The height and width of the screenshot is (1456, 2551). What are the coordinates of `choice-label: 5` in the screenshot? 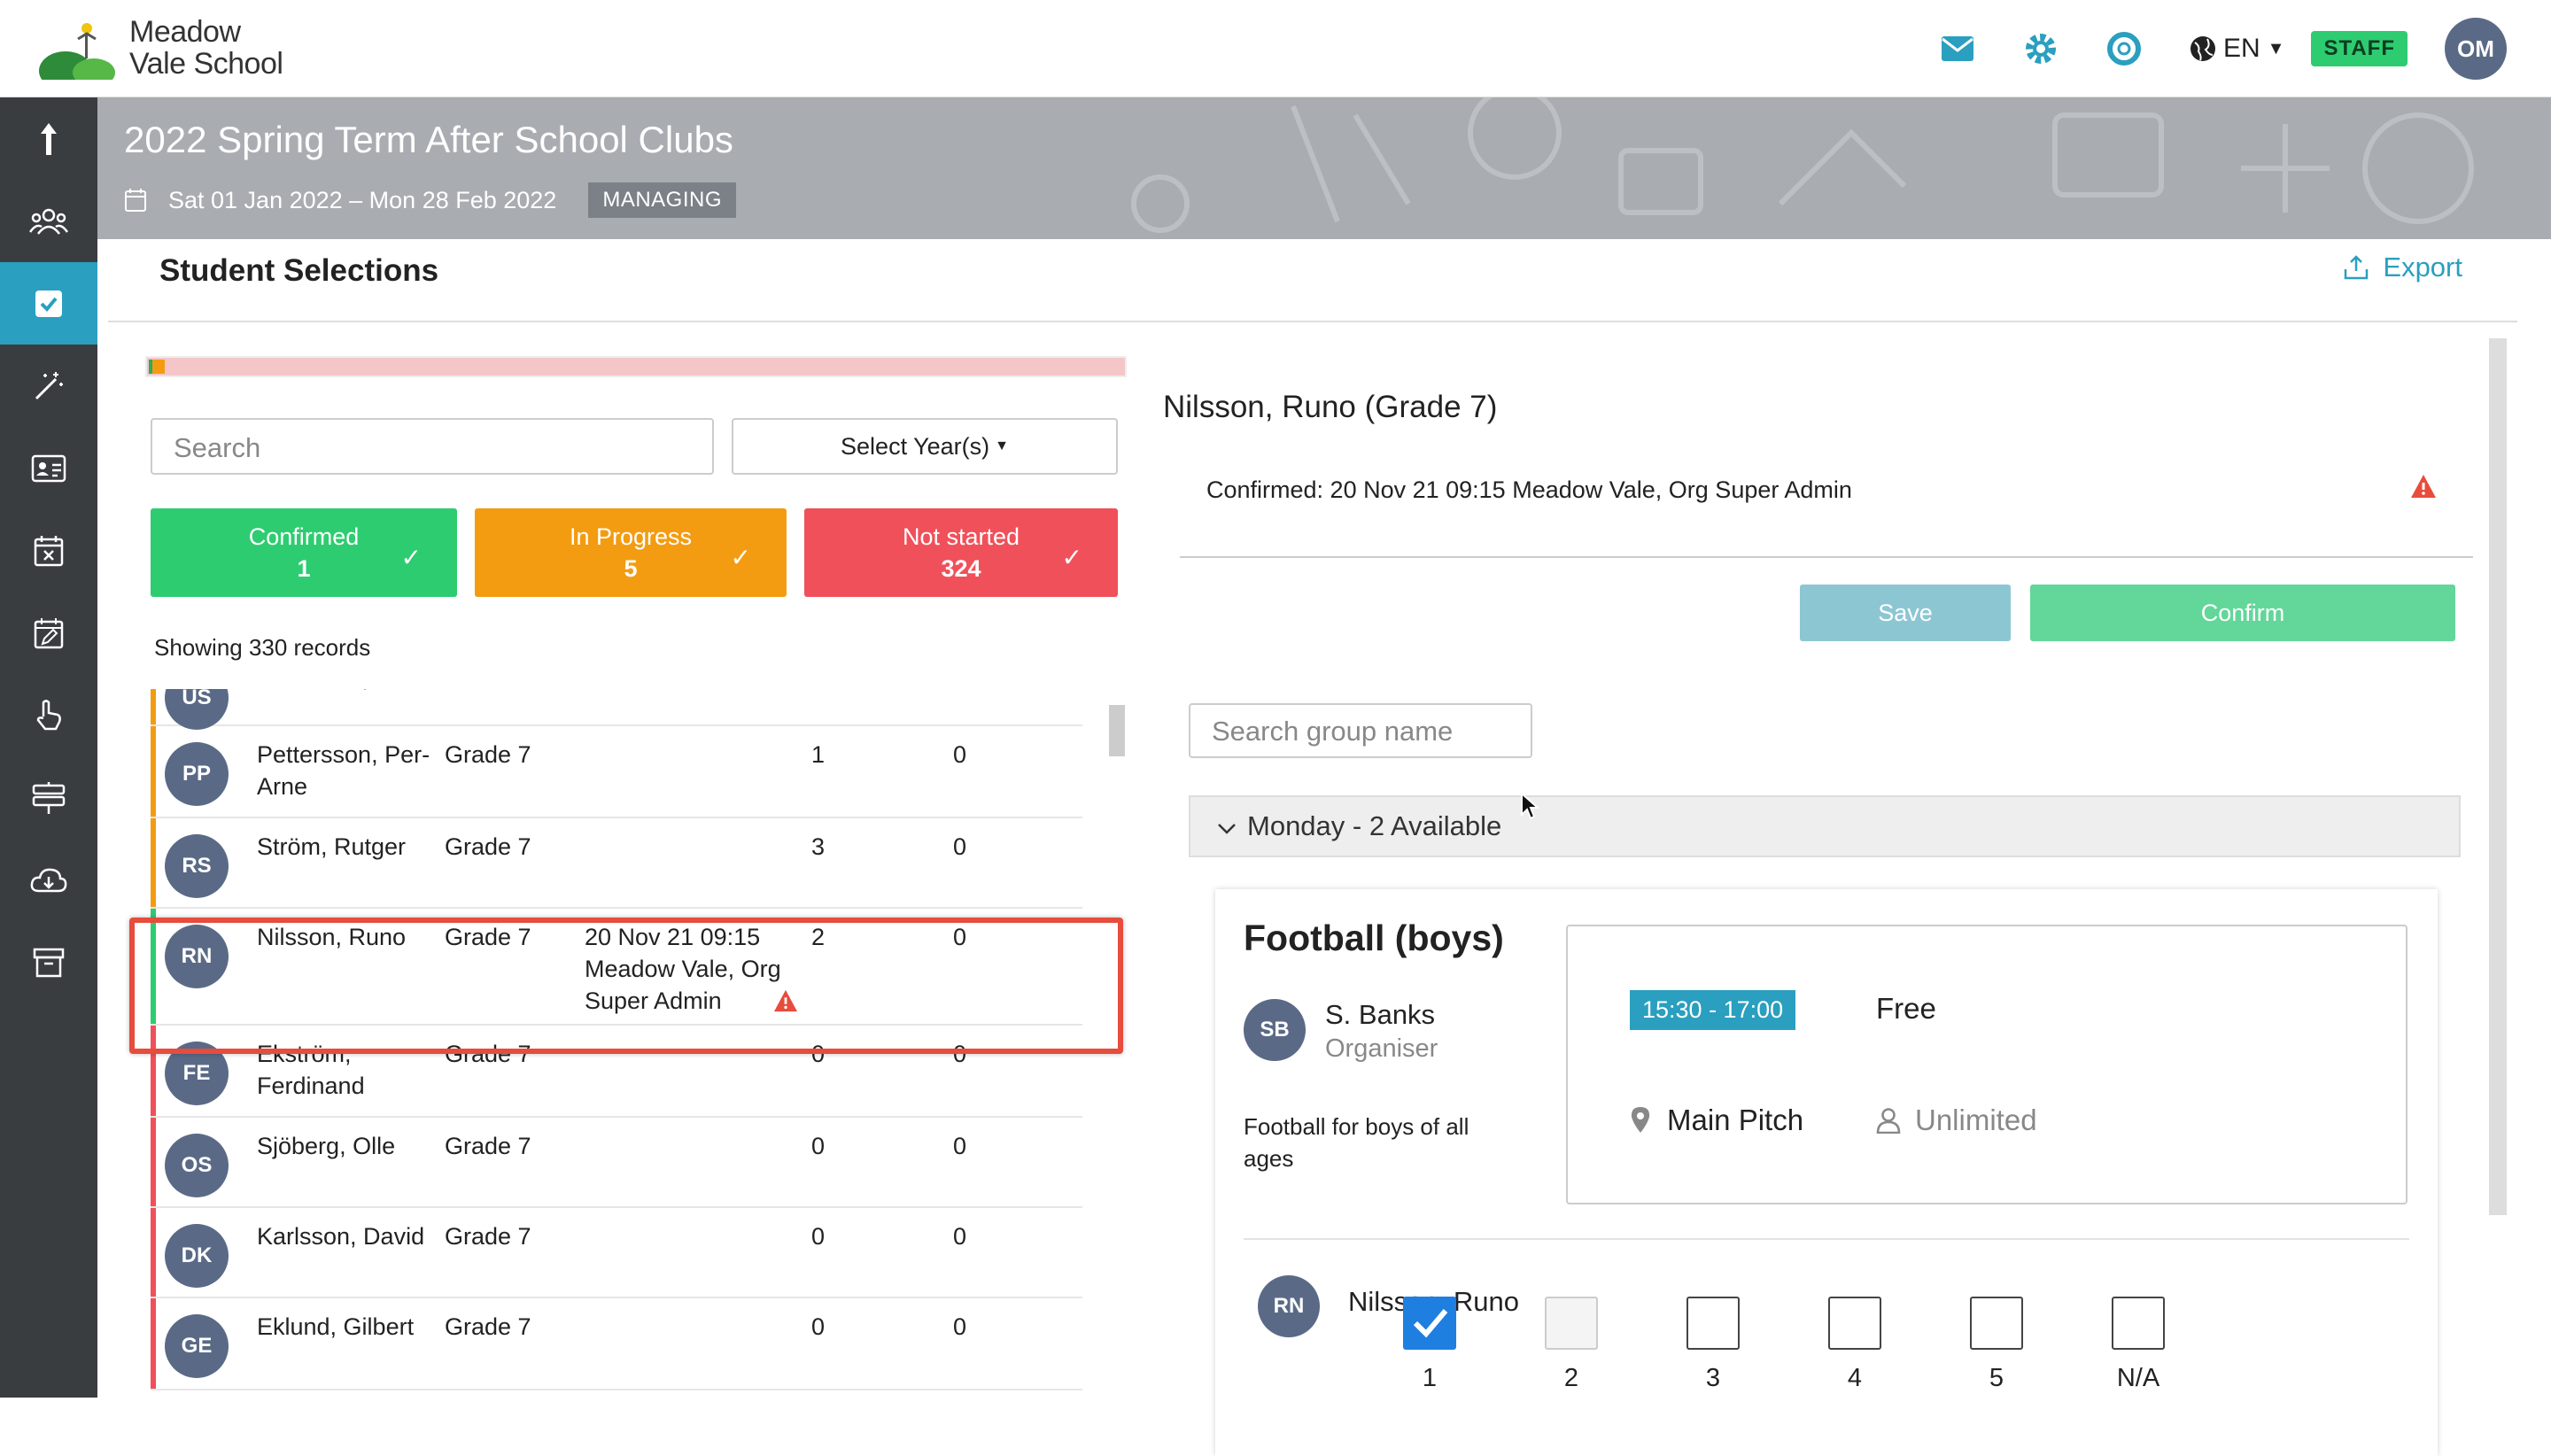 It's located at (1997, 1378).